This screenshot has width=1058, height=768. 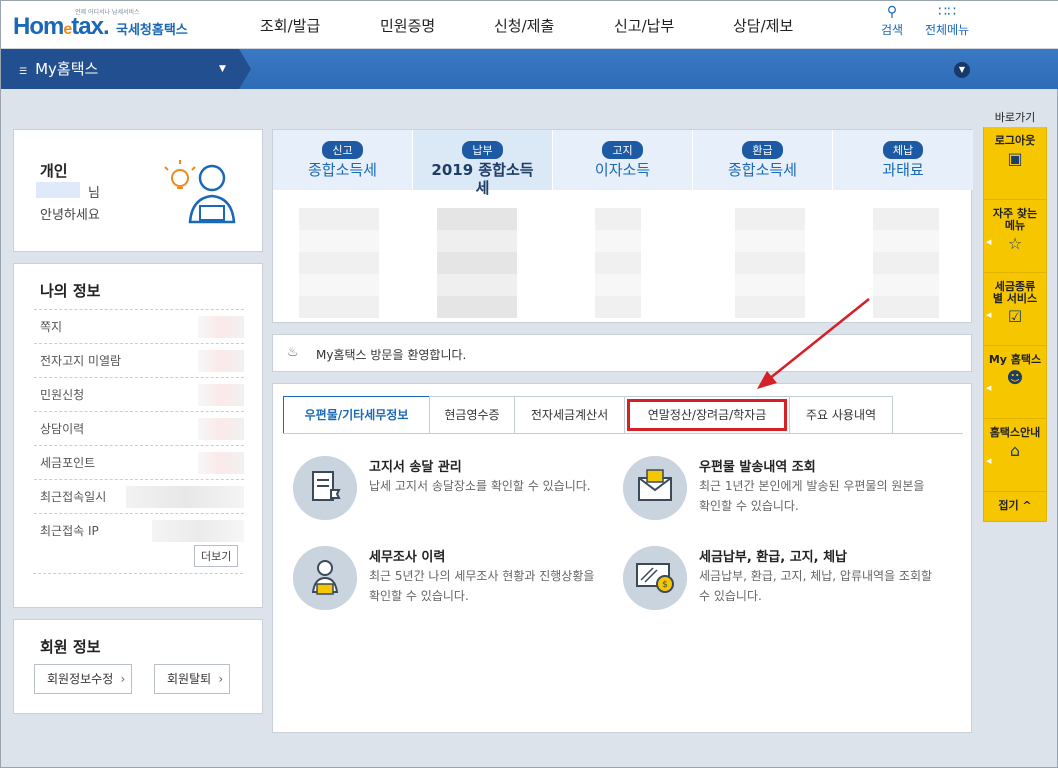 I want to click on menu-consult-report: 상담/제보, so click(x=763, y=25).